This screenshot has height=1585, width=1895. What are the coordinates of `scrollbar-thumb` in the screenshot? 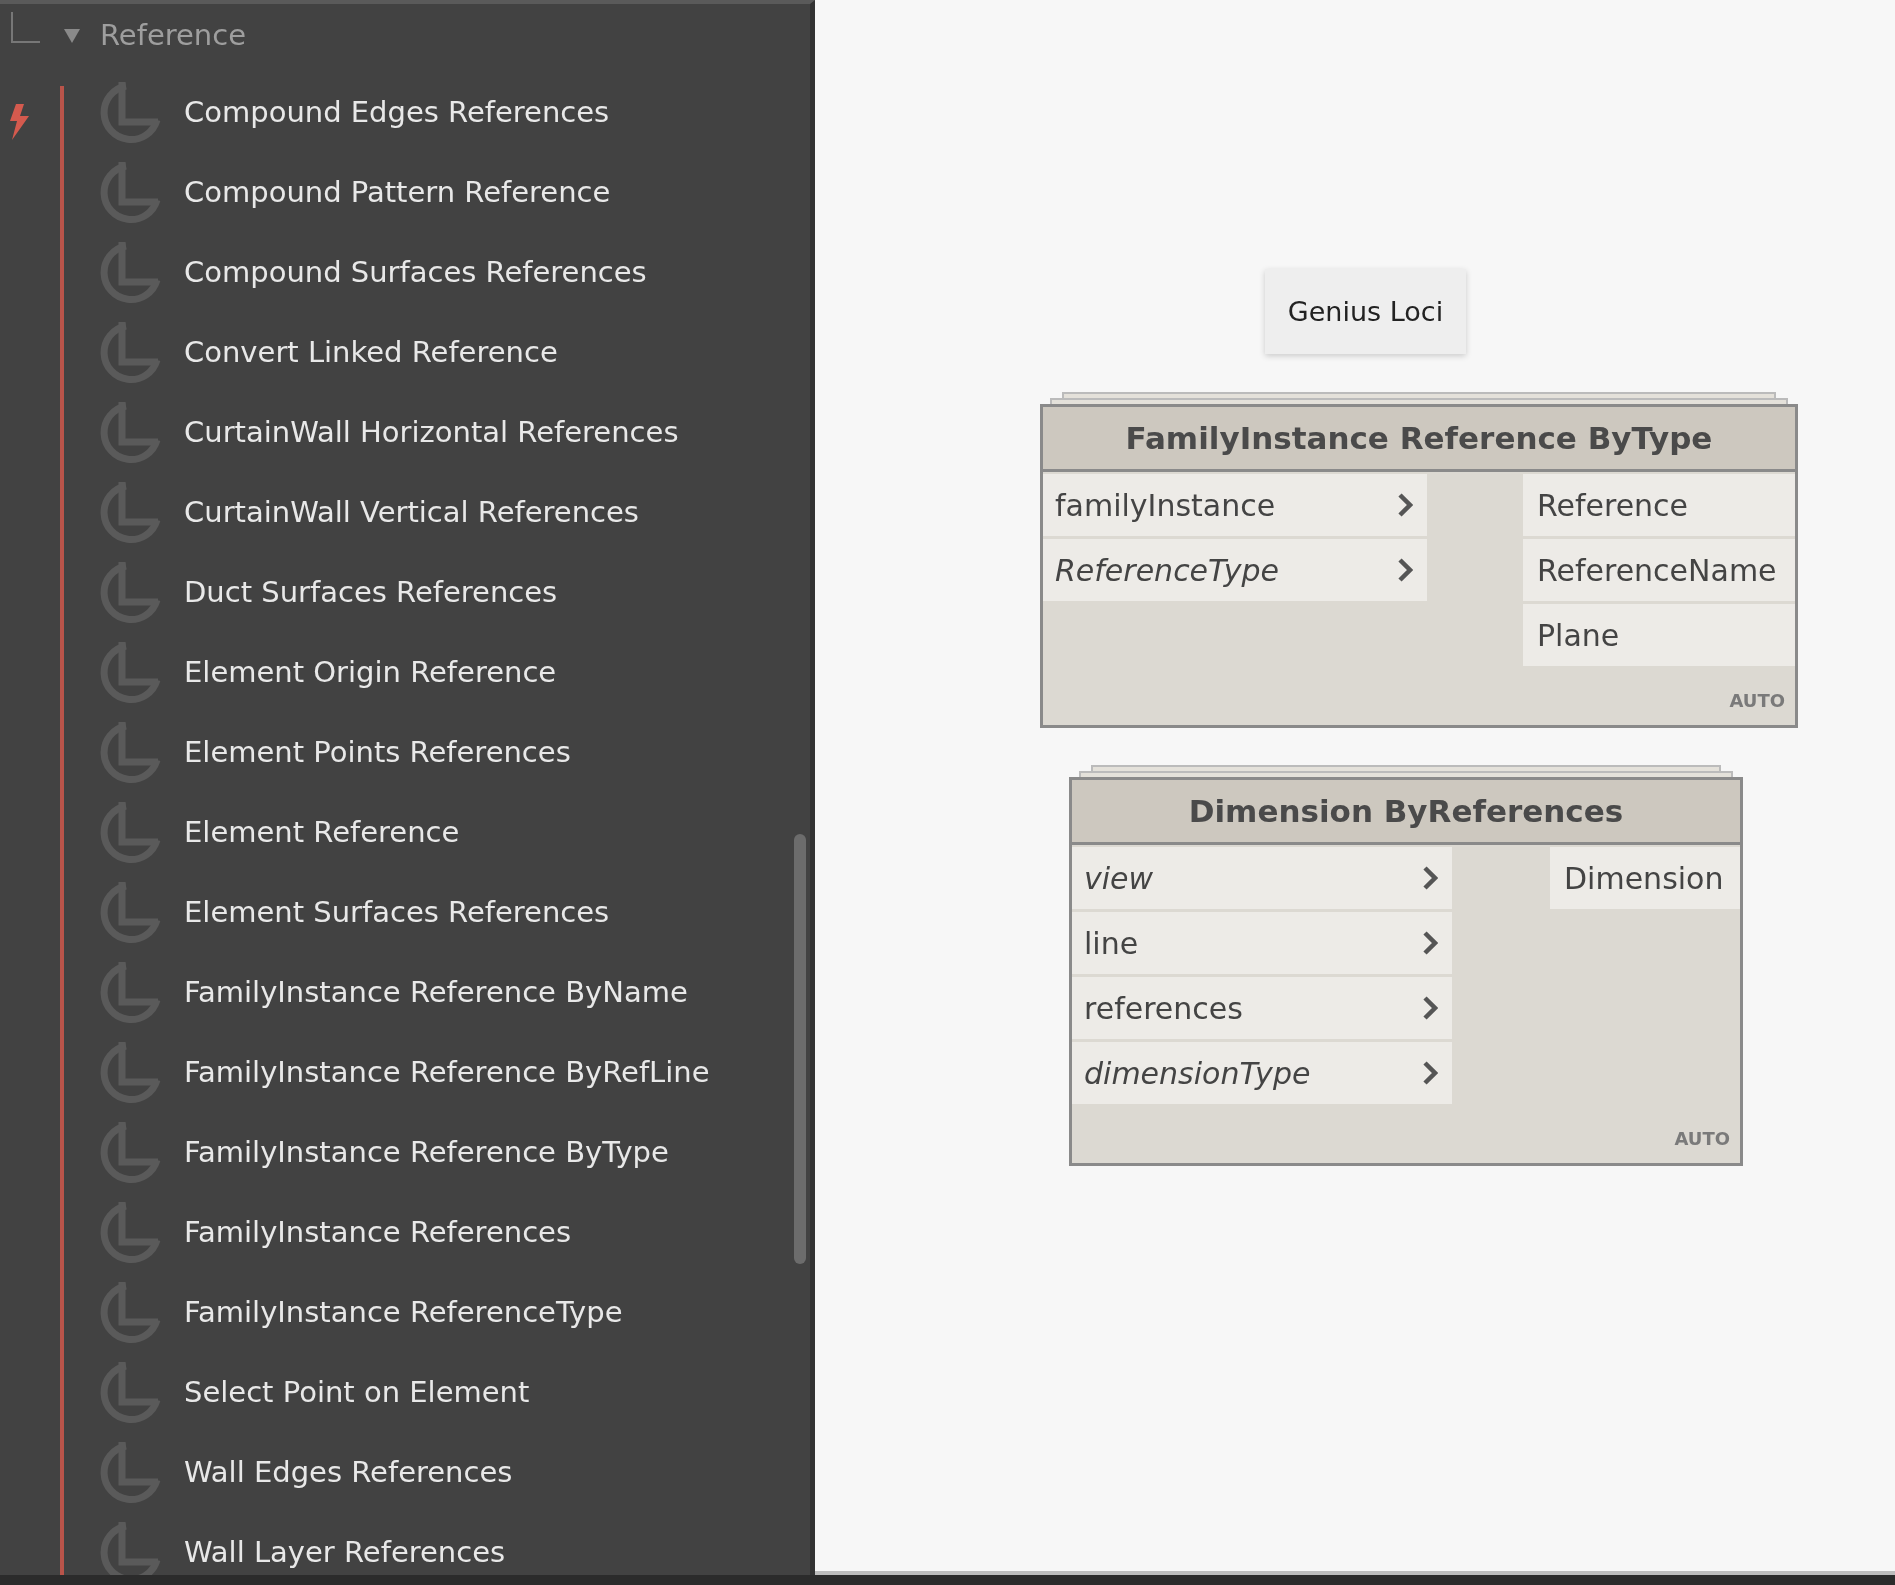 It's located at (800, 1049).